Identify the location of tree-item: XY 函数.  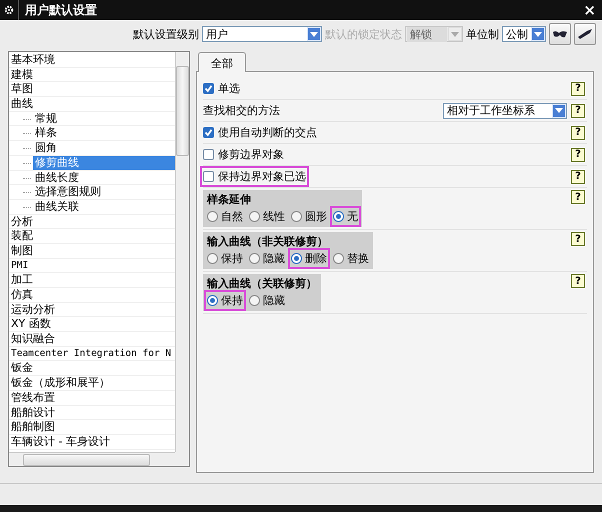
(31, 324).